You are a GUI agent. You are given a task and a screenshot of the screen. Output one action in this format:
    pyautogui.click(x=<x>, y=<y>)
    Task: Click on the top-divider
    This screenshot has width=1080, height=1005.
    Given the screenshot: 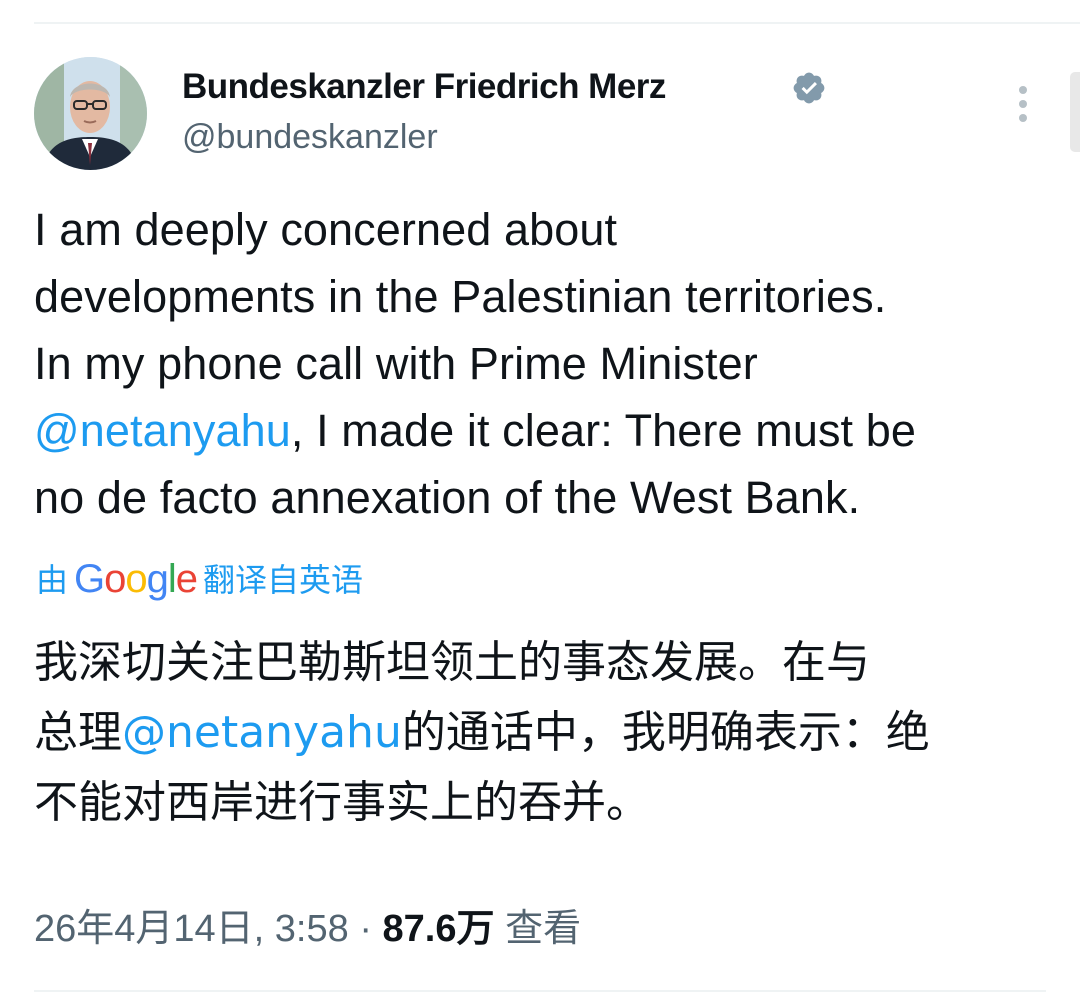 What is the action you would take?
    pyautogui.click(x=557, y=23)
    